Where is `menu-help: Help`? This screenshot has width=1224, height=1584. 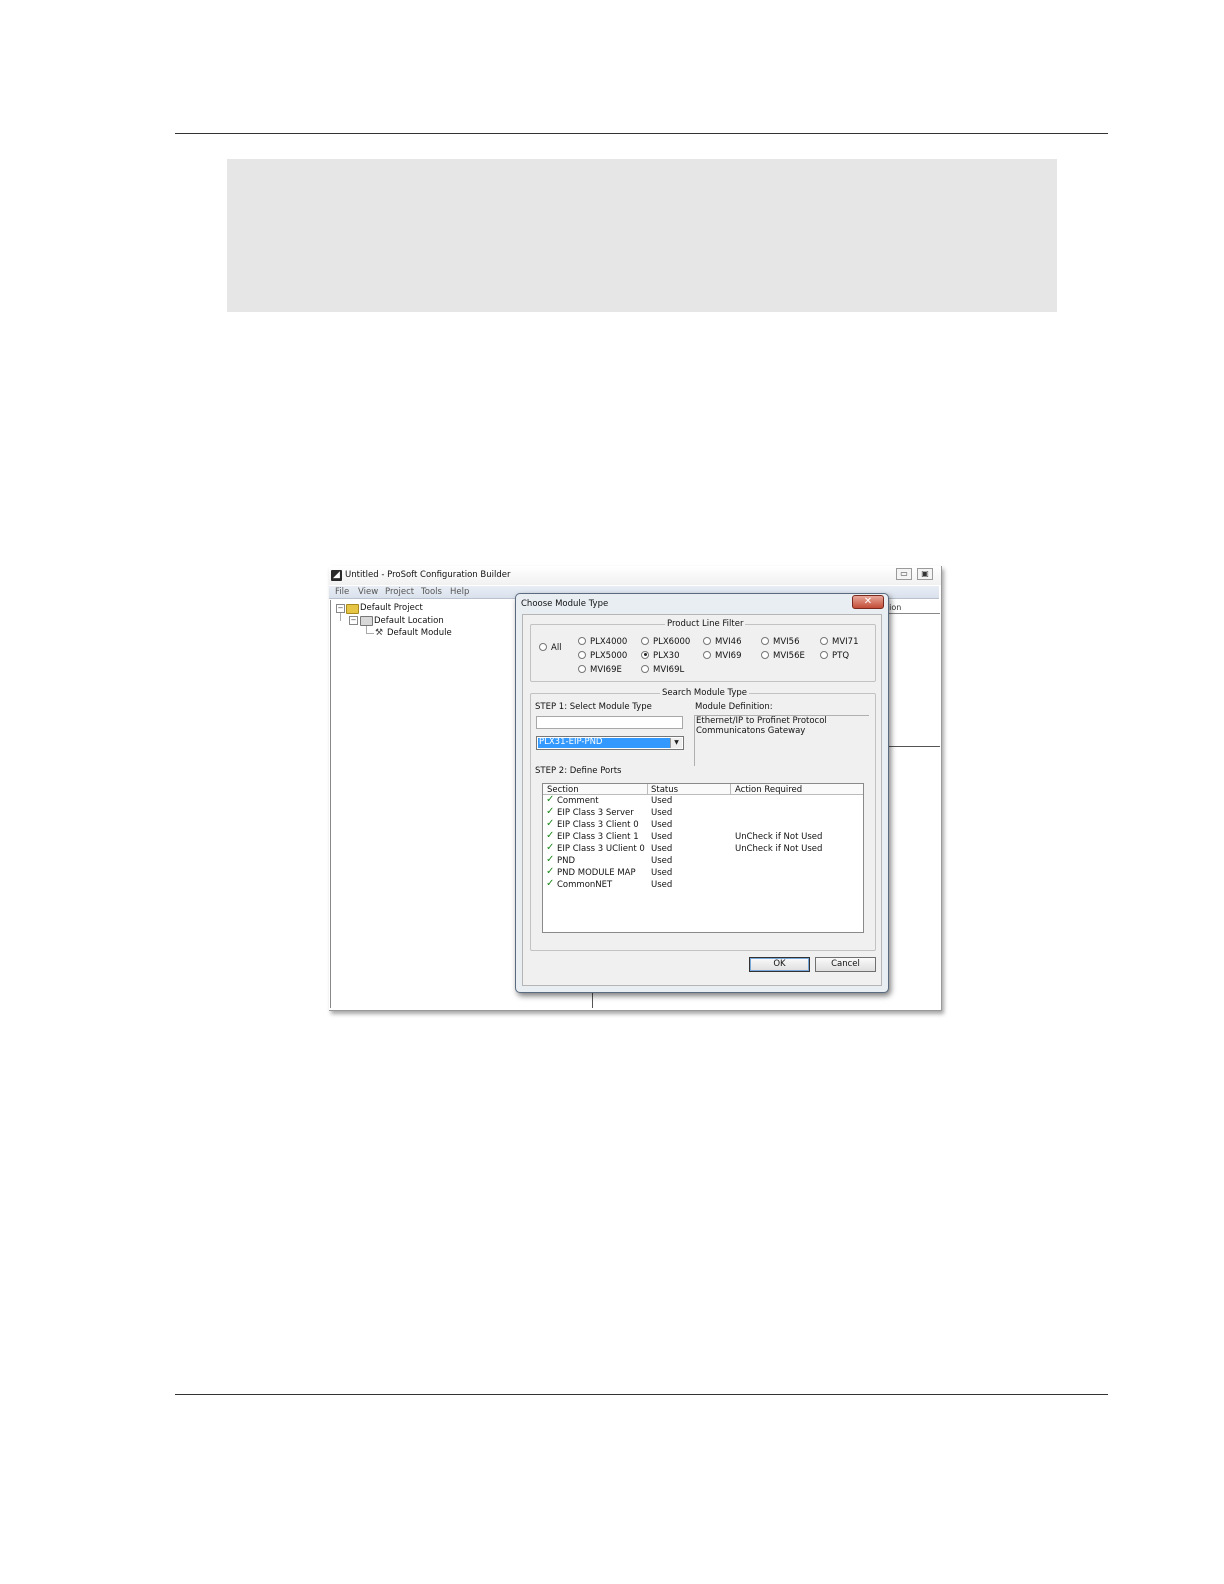
menu-help: Help is located at coordinates (459, 592).